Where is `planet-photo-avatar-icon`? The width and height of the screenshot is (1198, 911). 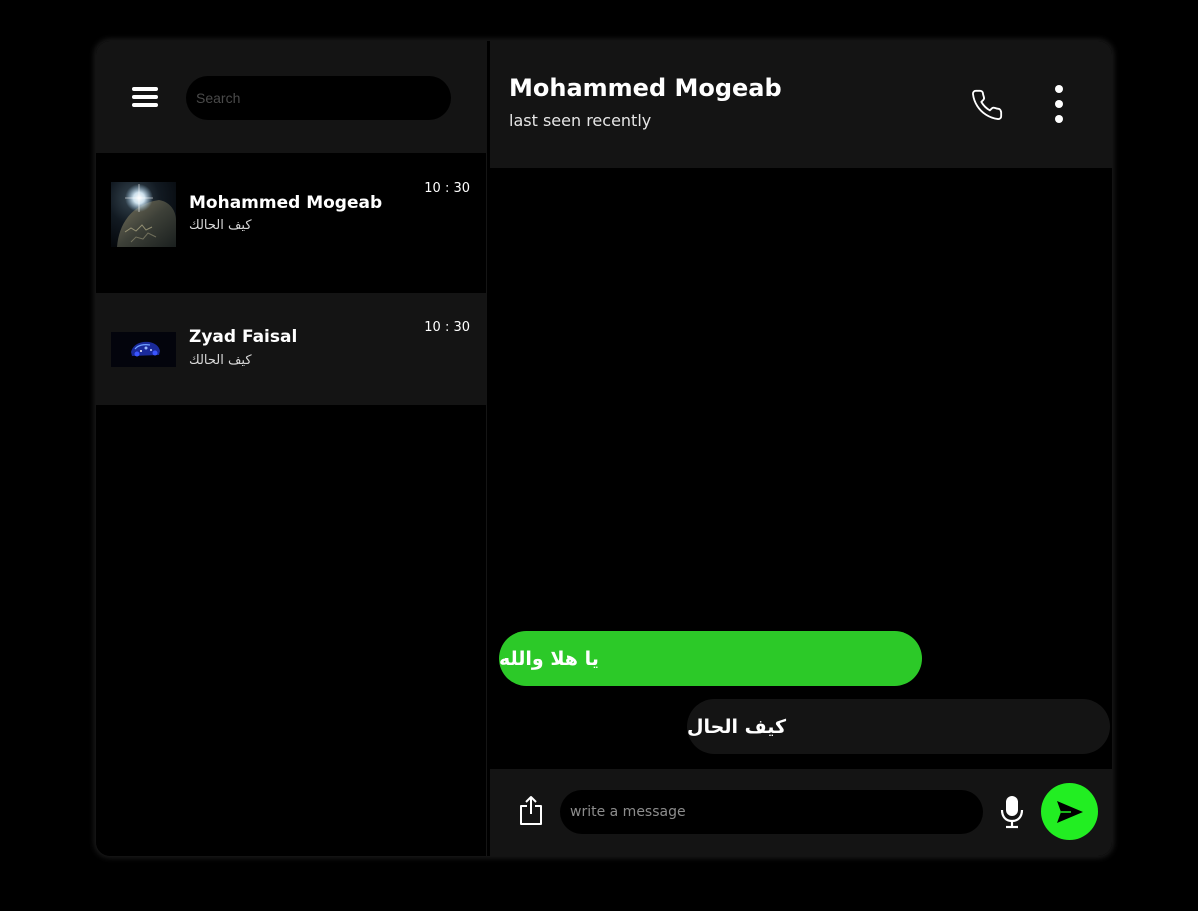
planet-photo-avatar-icon is located at coordinates (143, 214).